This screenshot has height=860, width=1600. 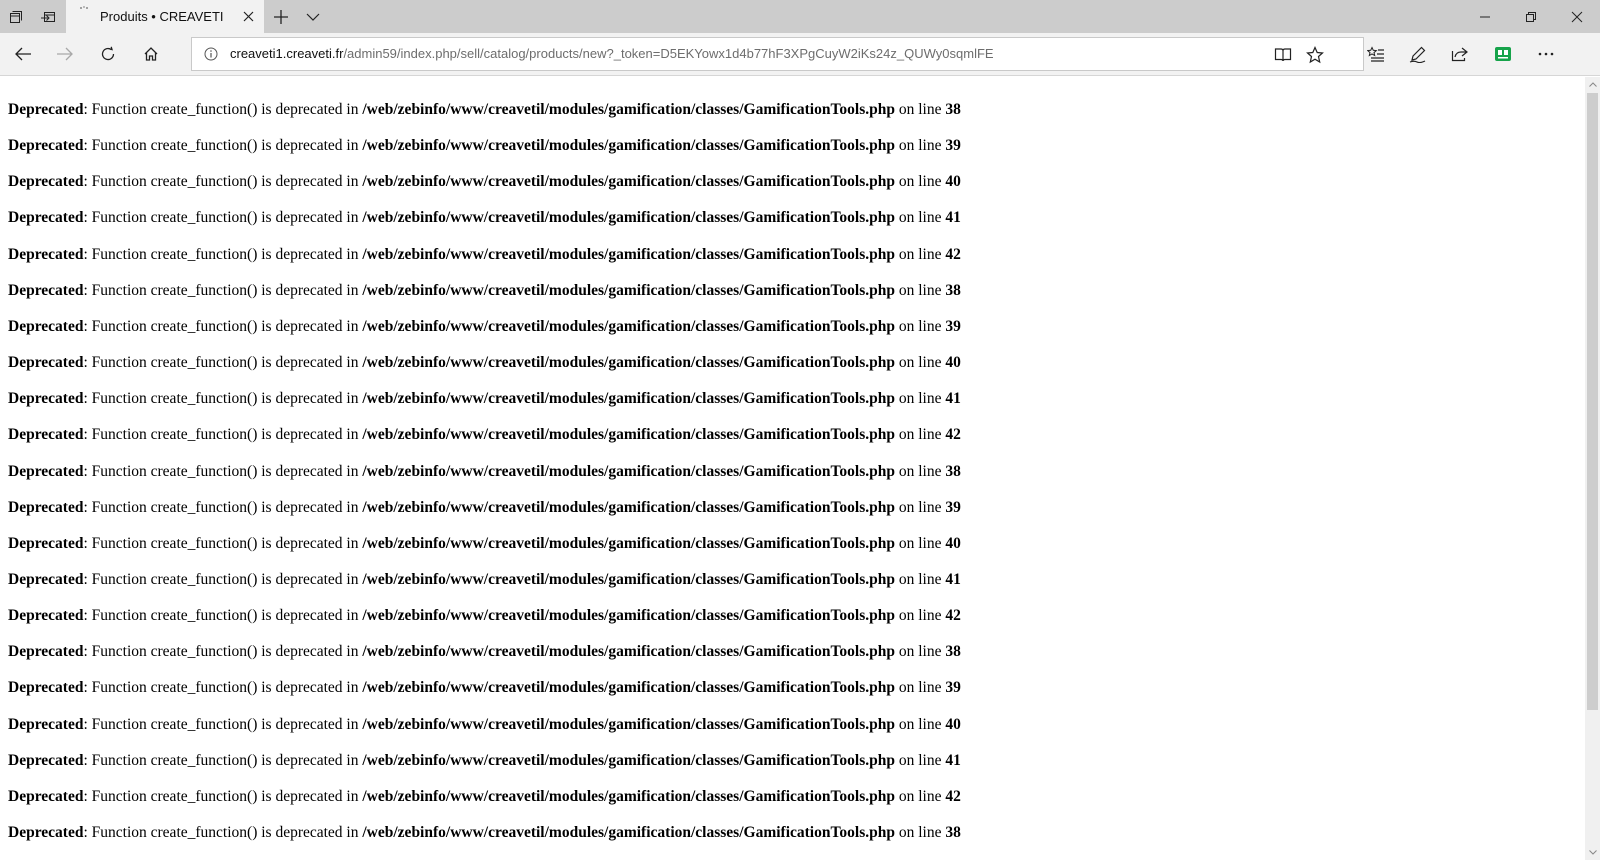 I want to click on scroll-thumb, so click(x=1592, y=401).